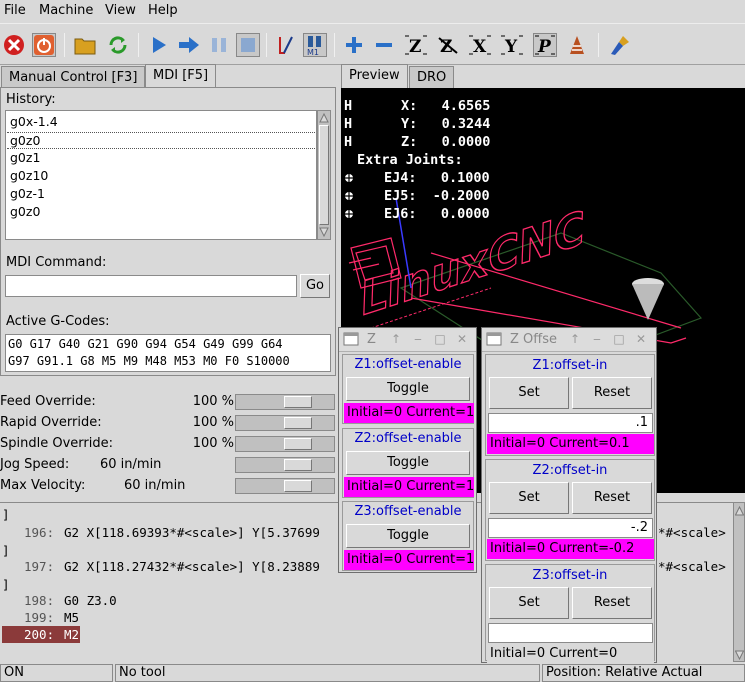 The image size is (745, 682). I want to click on view-z2-icon: Z, so click(448, 45).